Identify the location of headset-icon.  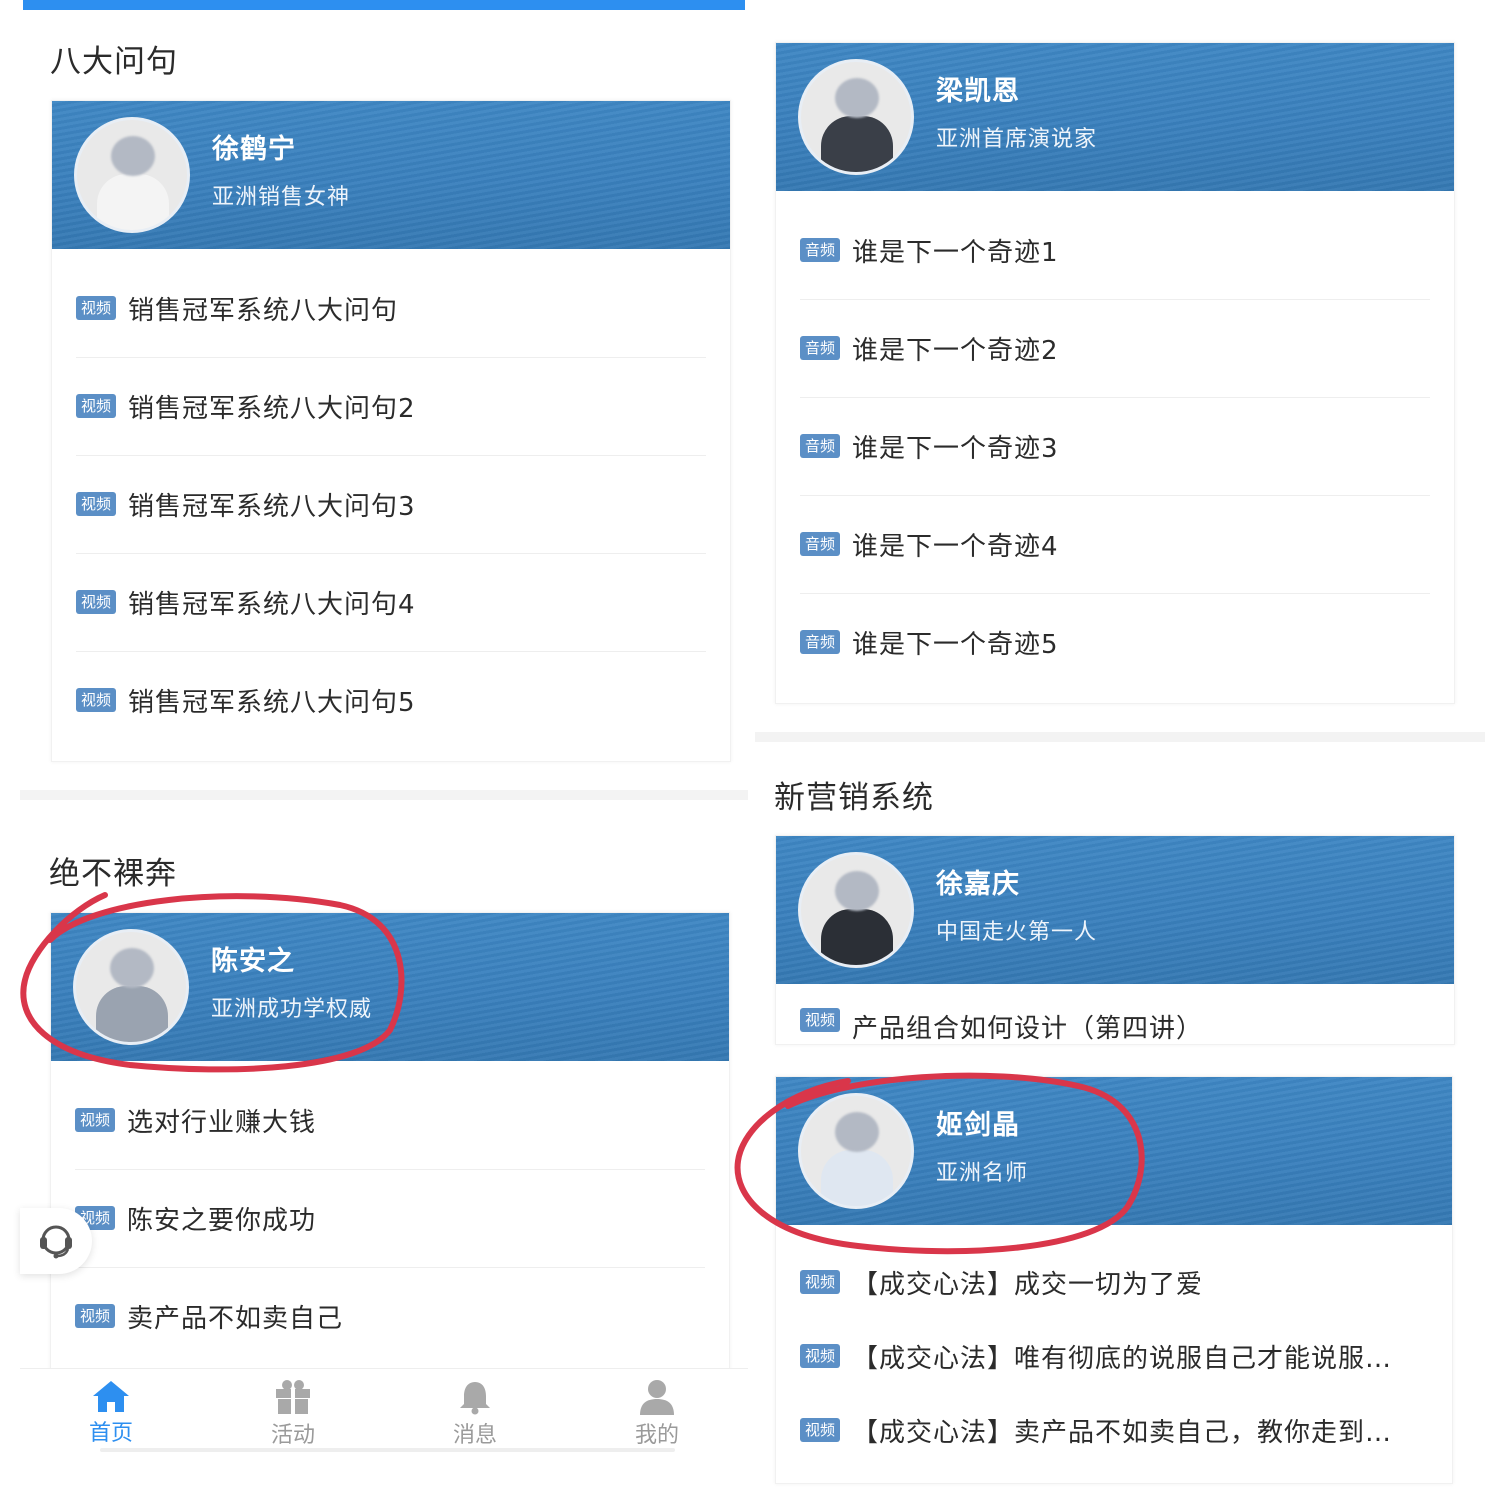
(56, 1242).